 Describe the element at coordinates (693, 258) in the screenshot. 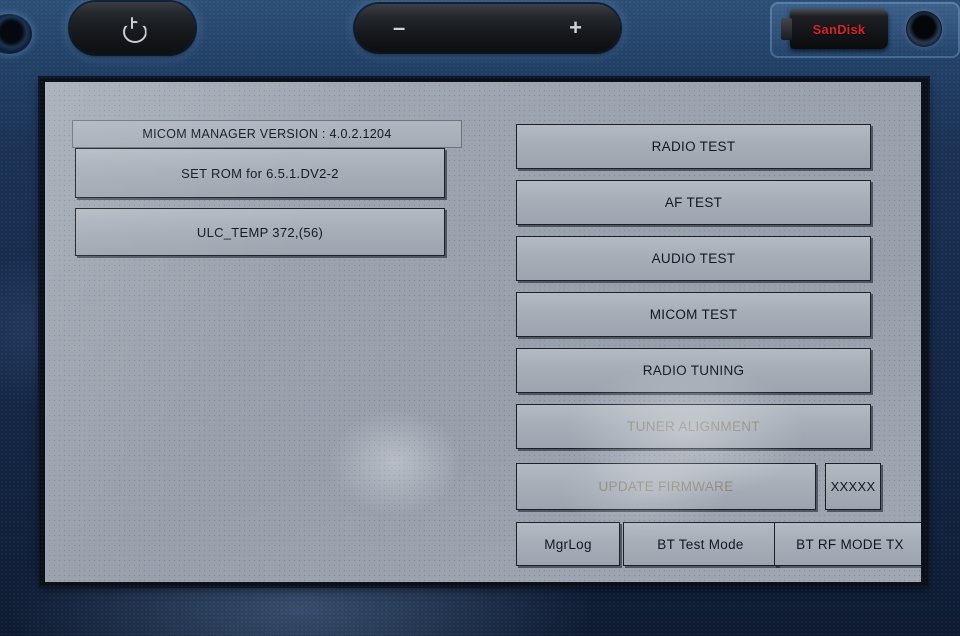

I see `audio-test-button: AUDIO TEST` at that location.